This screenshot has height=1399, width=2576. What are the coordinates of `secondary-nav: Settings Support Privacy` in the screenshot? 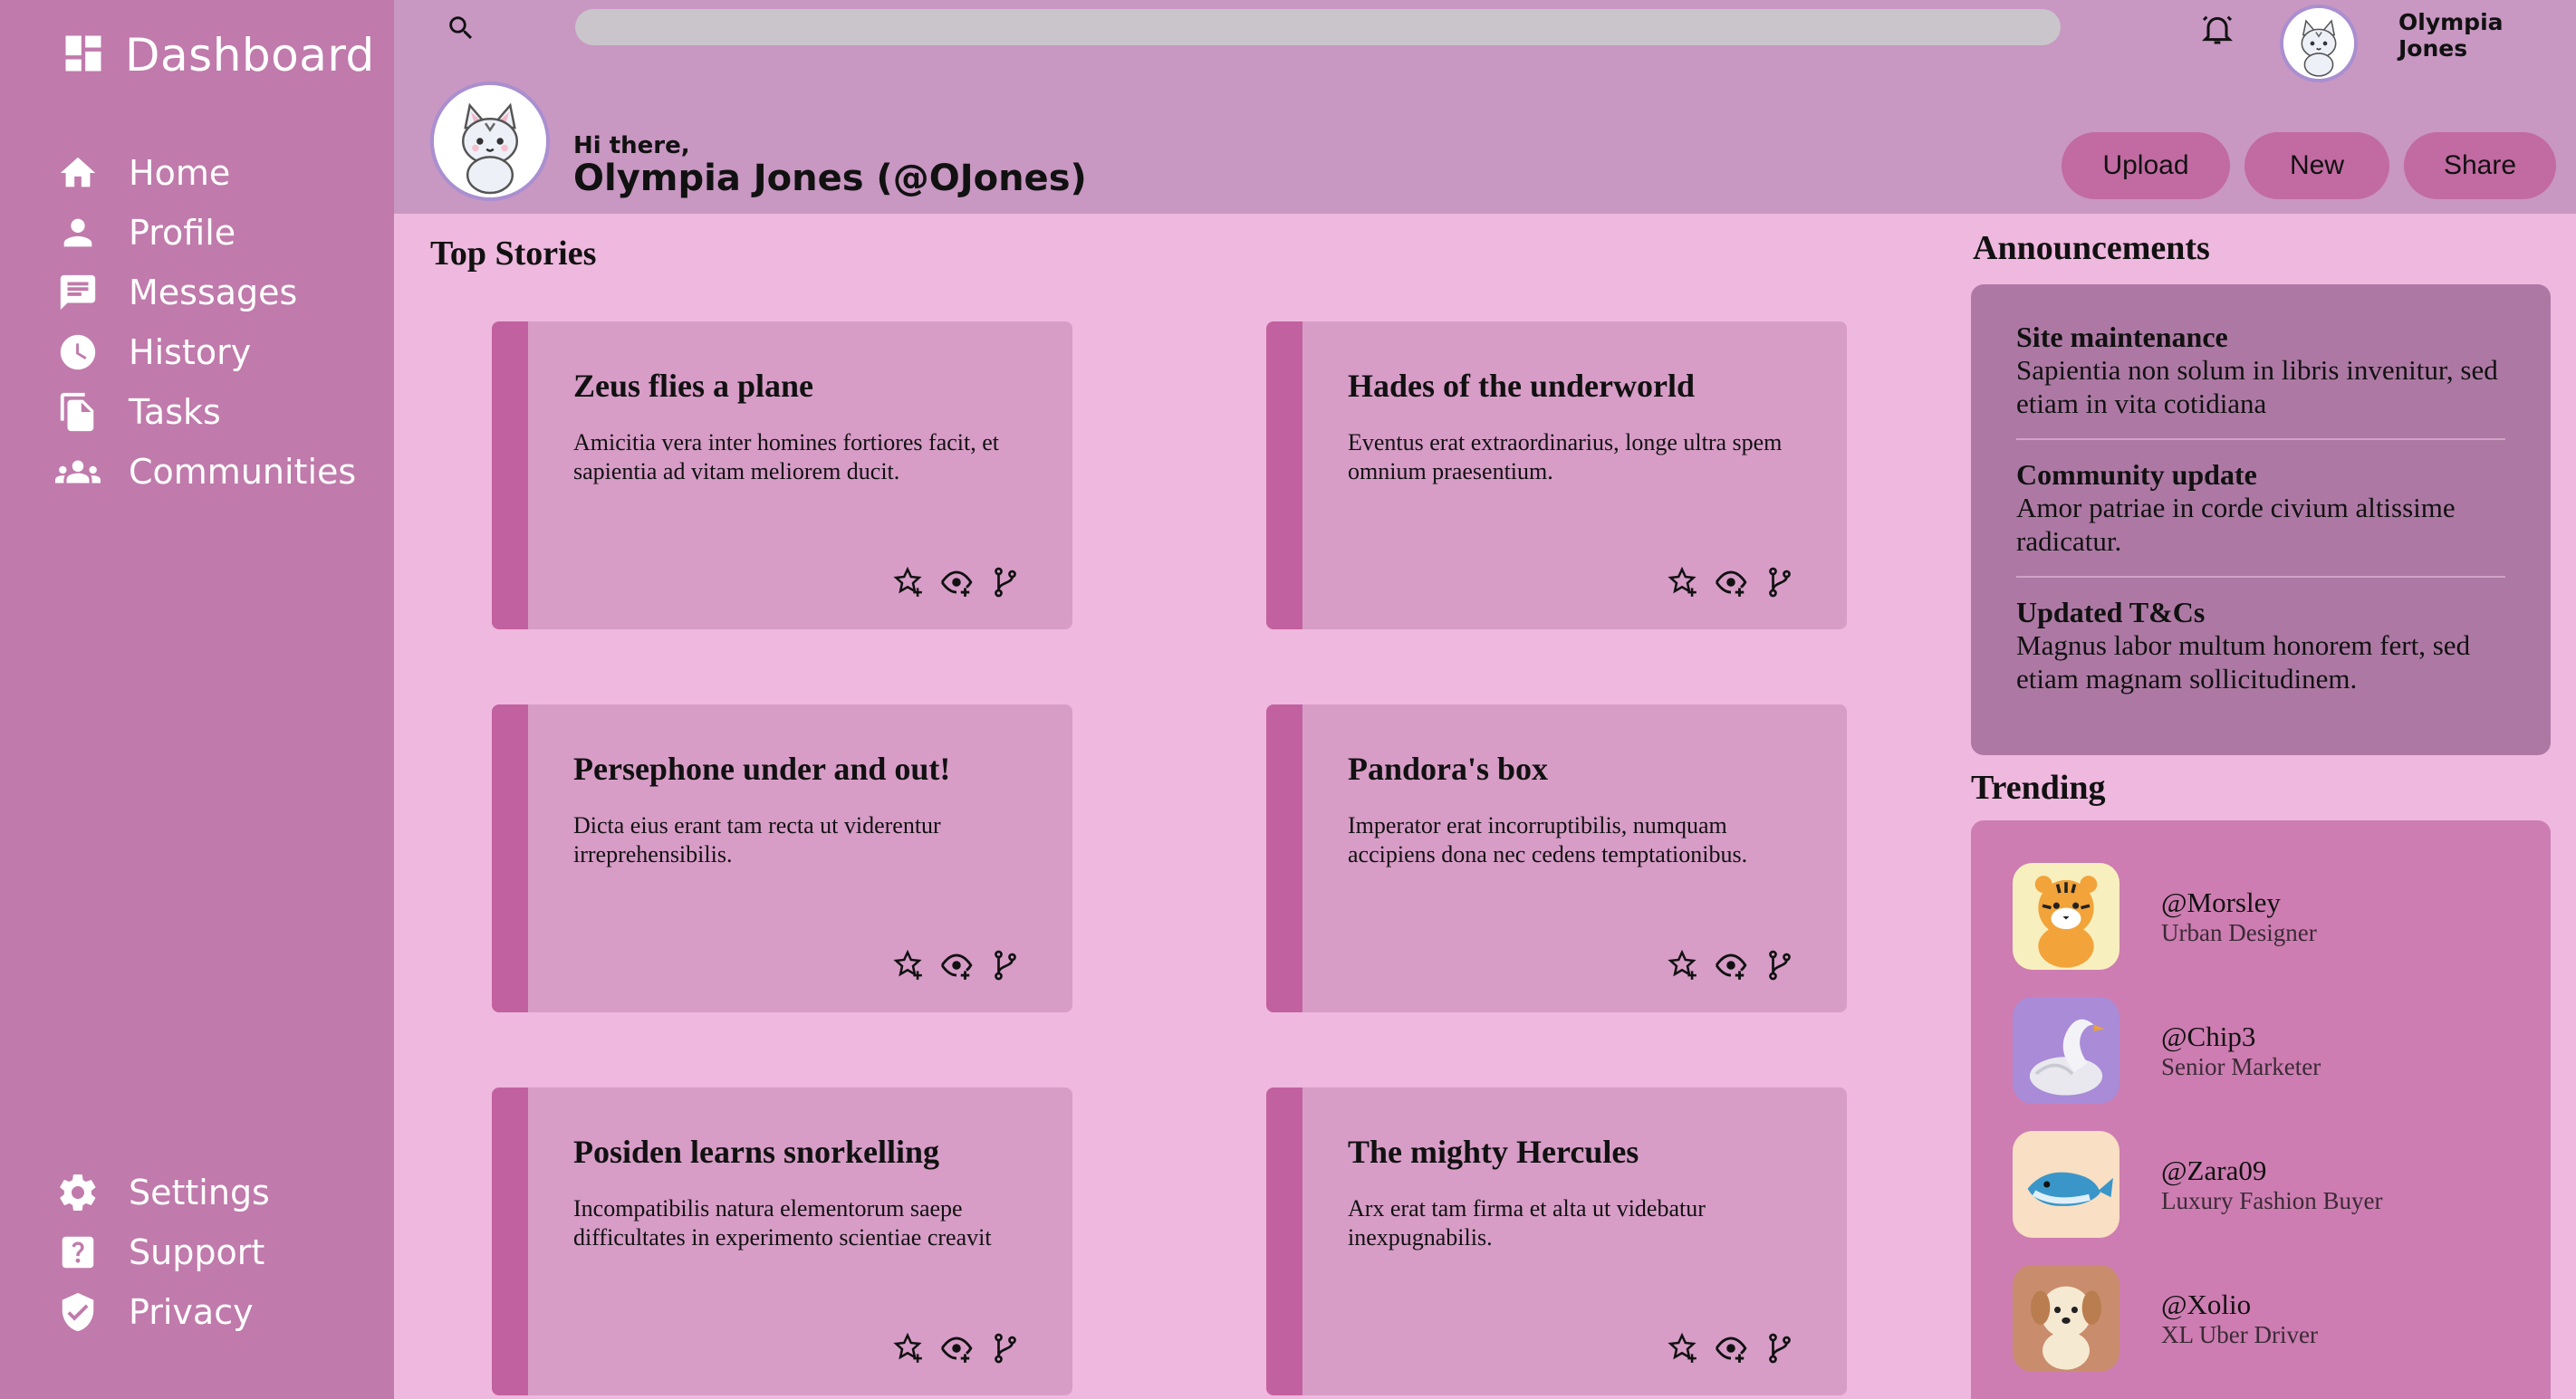 It's located at (162, 1252).